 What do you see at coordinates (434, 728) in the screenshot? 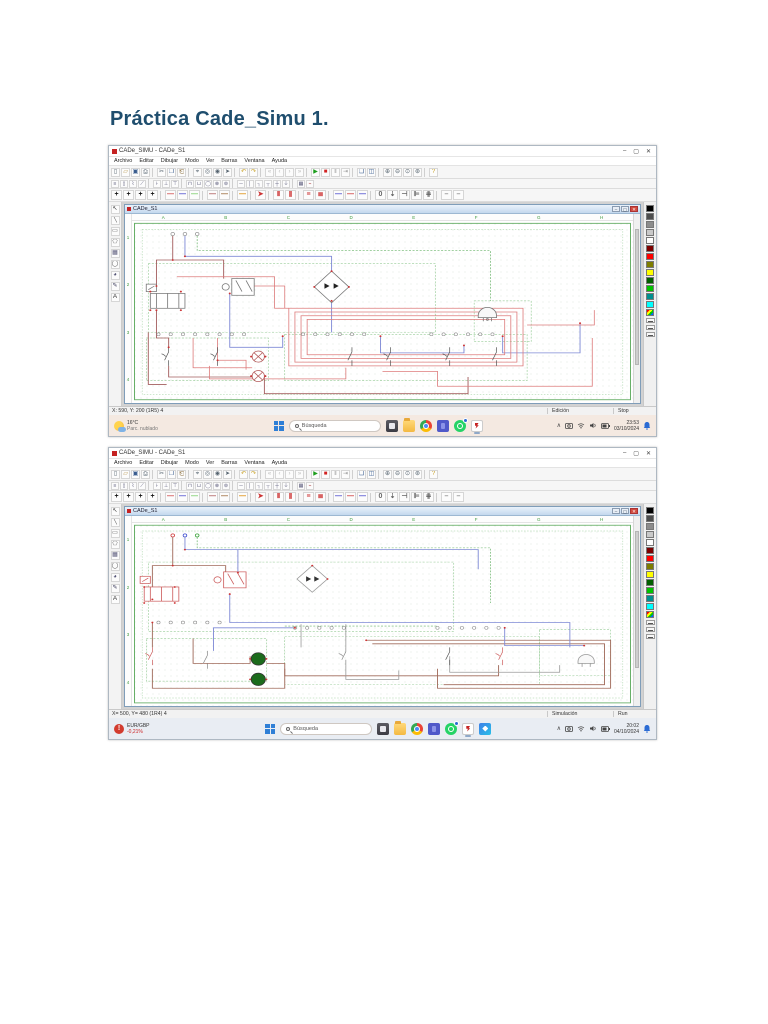
I see `teams-icon` at bounding box center [434, 728].